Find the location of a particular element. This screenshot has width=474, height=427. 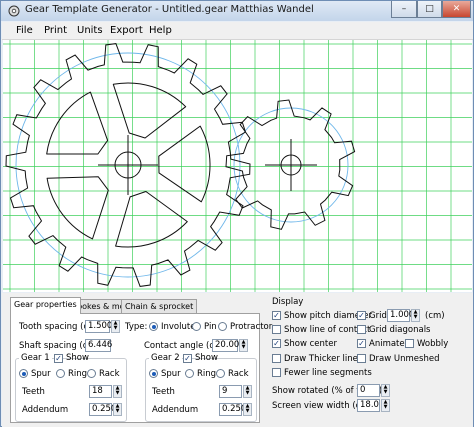

show-line-of-contact-checkbox is located at coordinates (276, 329).